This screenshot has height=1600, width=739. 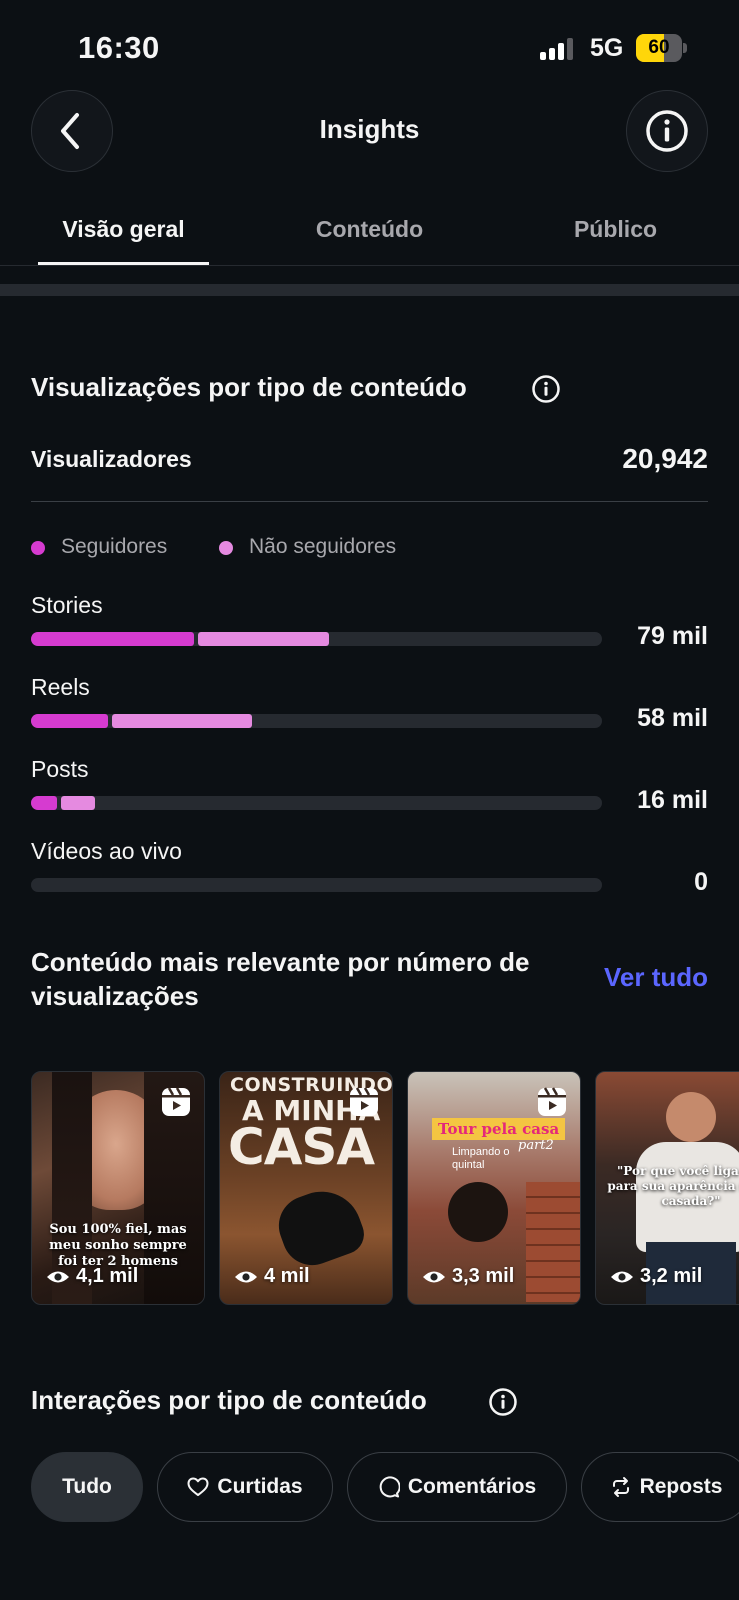 What do you see at coordinates (369, 709) in the screenshot?
I see `bar-row-reels: Reels 58 mil` at bounding box center [369, 709].